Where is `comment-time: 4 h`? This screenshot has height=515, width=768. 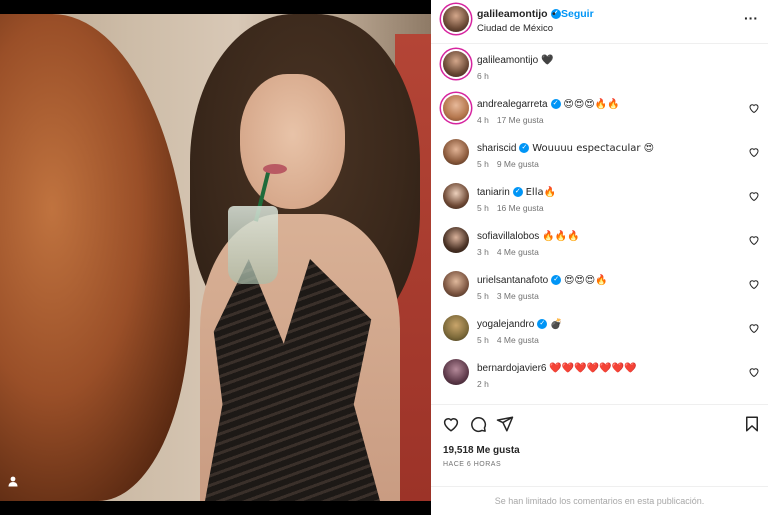
comment-time: 4 h is located at coordinates (483, 120).